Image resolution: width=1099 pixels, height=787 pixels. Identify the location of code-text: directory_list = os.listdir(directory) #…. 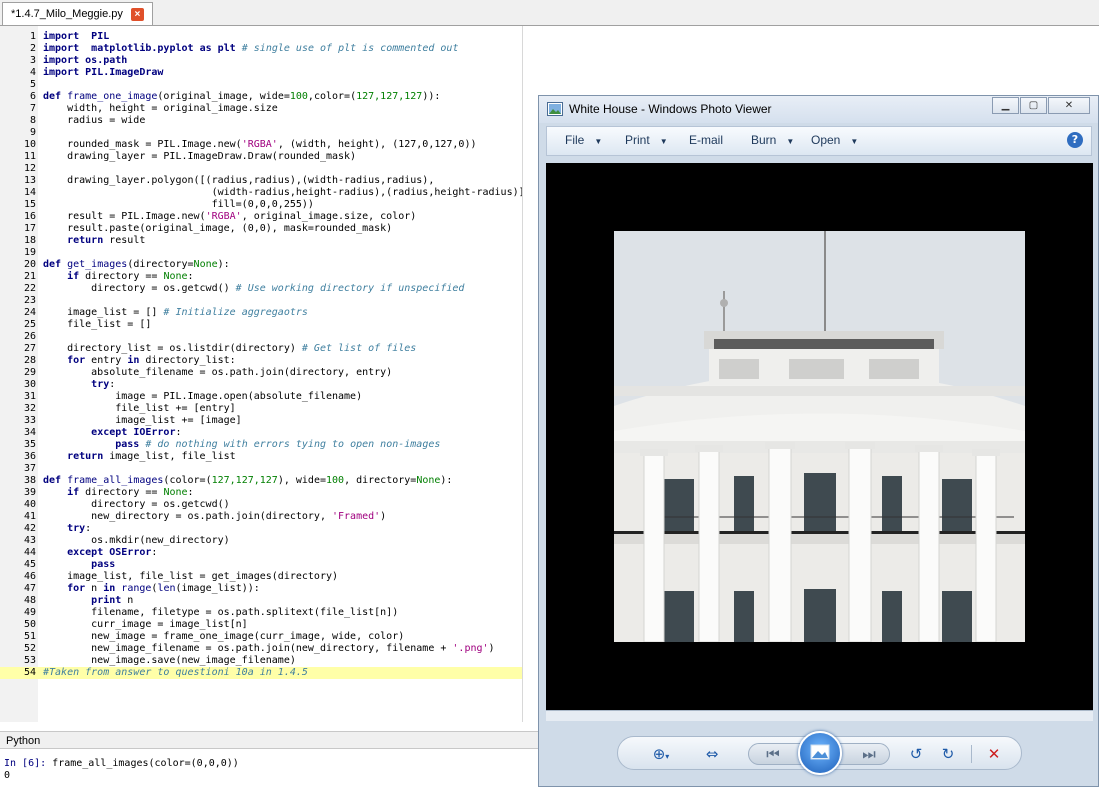
(230, 348).